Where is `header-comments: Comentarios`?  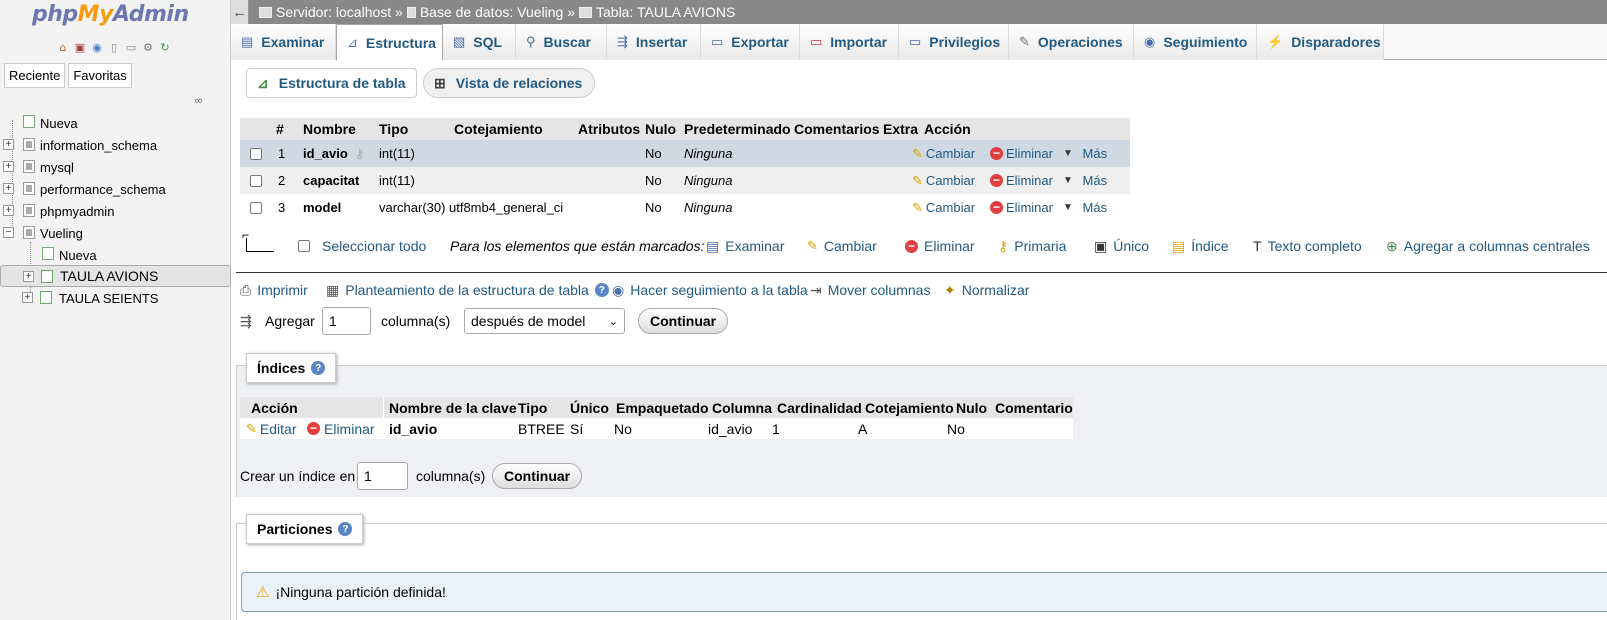 header-comments: Comentarios is located at coordinates (837, 129).